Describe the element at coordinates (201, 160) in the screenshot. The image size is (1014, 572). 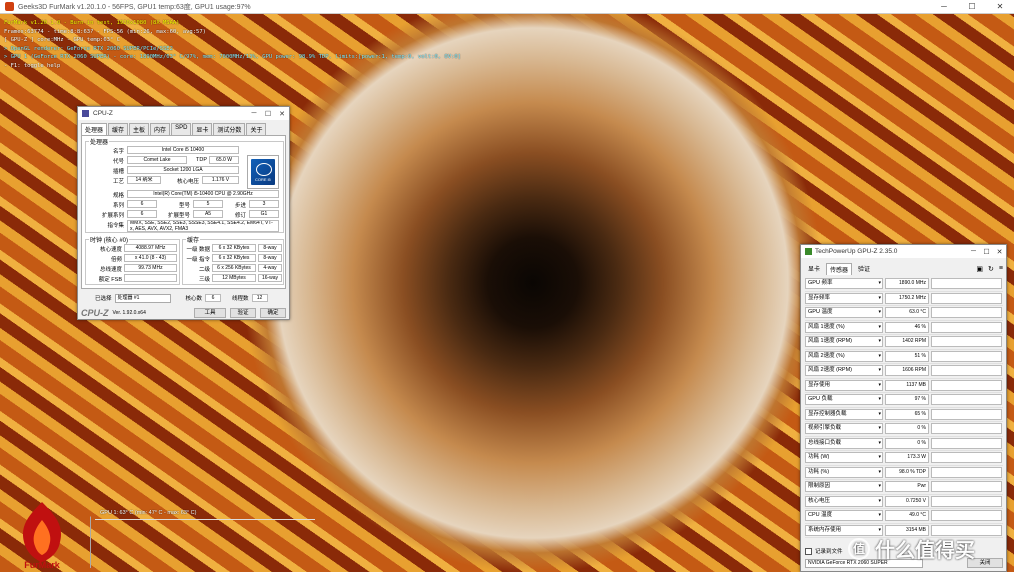
I see `tdp-label: TDP` at that location.